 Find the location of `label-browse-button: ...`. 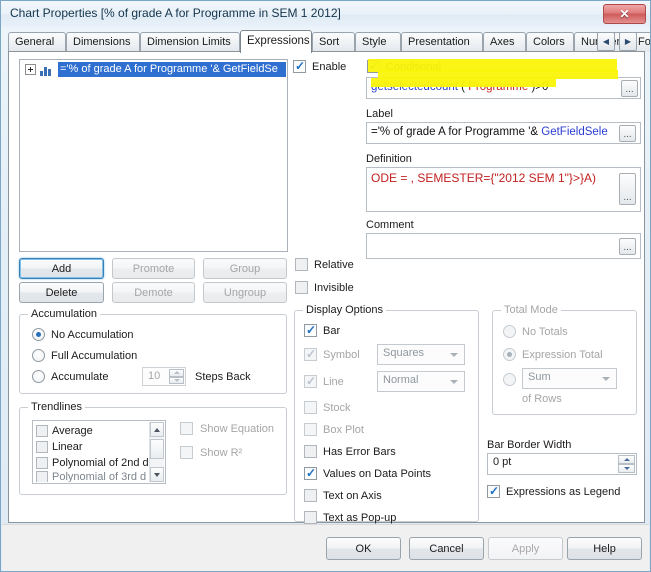

label-browse-button: ... is located at coordinates (627, 133).